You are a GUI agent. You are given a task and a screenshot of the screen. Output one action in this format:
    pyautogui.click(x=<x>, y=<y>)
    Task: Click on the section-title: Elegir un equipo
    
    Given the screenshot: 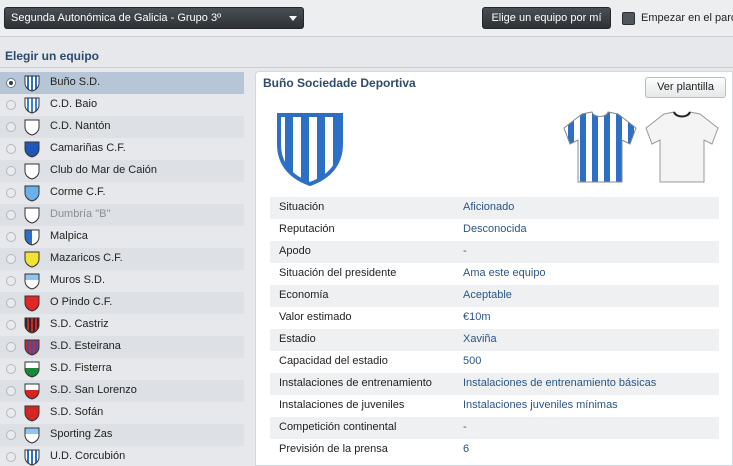 What is the action you would take?
    pyautogui.click(x=52, y=56)
    